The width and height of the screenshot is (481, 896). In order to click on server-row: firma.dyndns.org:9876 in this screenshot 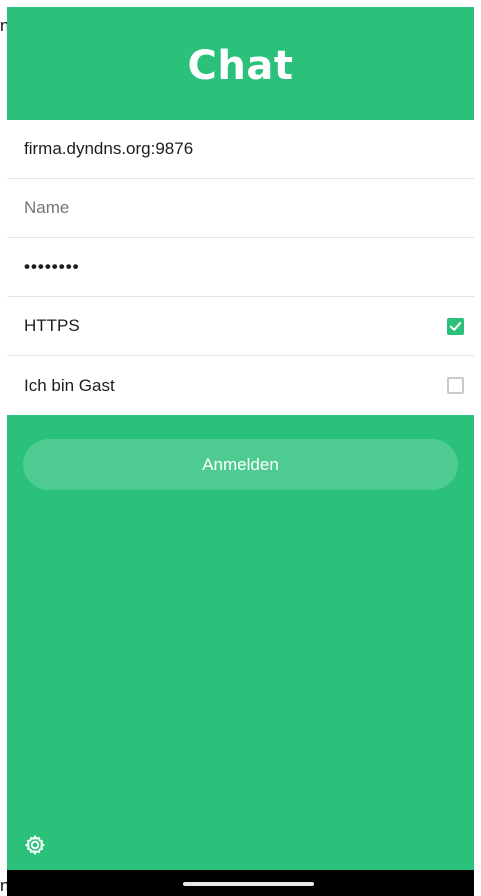, I will do `click(240, 149)`.